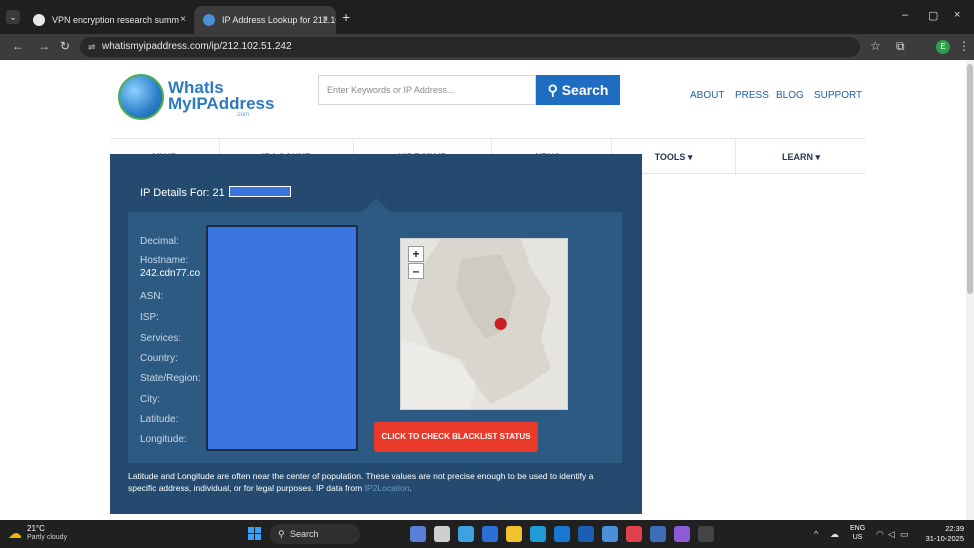 Image resolution: width=974 pixels, height=548 pixels. What do you see at coordinates (891, 534) in the screenshot?
I see `volume-icon: ◁` at bounding box center [891, 534].